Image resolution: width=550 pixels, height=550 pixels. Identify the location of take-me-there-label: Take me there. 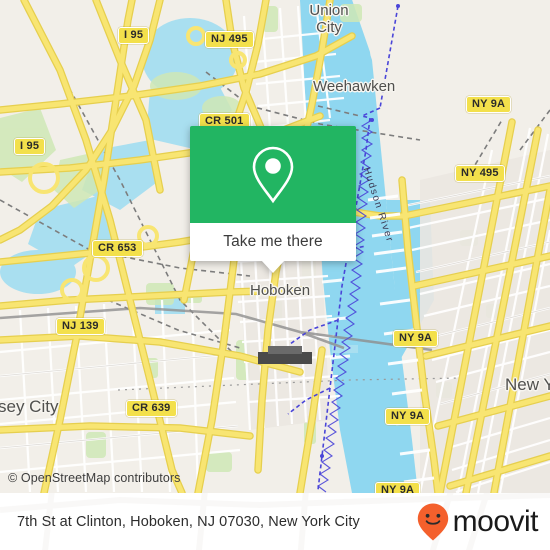
(273, 241).